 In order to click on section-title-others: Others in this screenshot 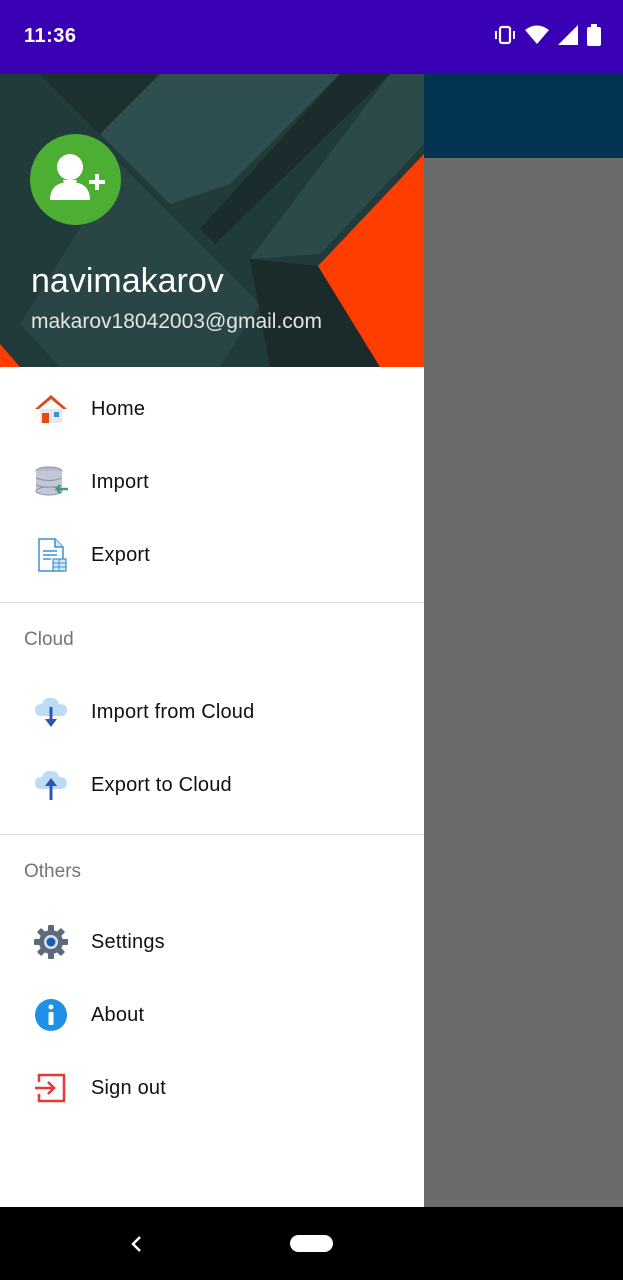, I will do `click(212, 867)`.